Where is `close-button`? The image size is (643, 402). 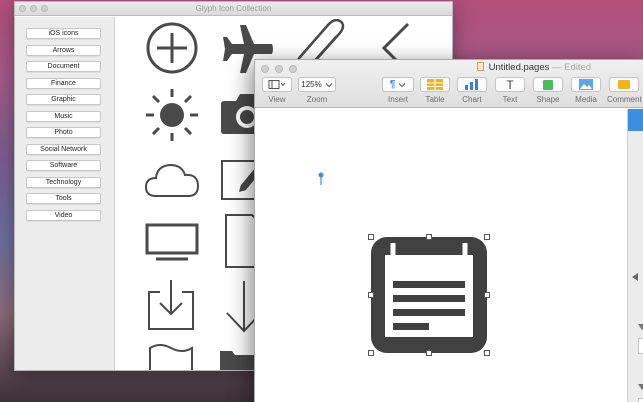 close-button is located at coordinates (22, 8).